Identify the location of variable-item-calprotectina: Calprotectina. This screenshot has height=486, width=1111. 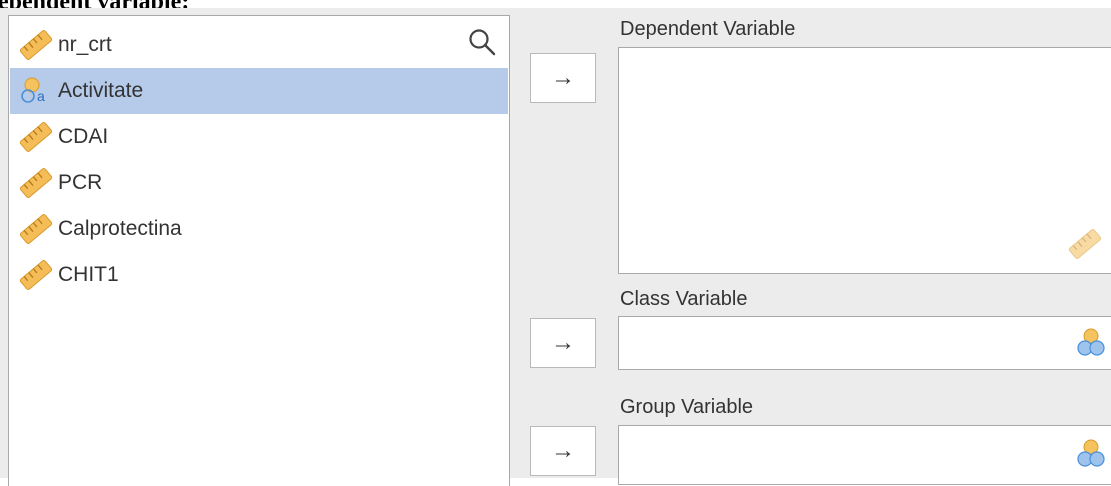
(259, 229).